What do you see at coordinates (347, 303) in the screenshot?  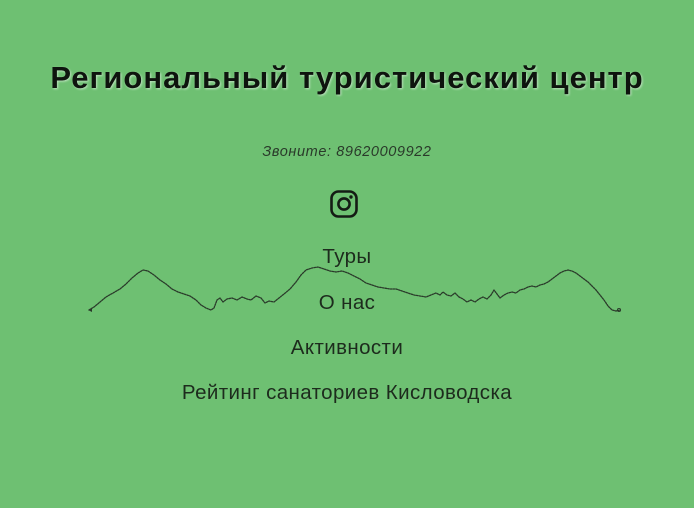 I see `nav-item-about: О нас` at bounding box center [347, 303].